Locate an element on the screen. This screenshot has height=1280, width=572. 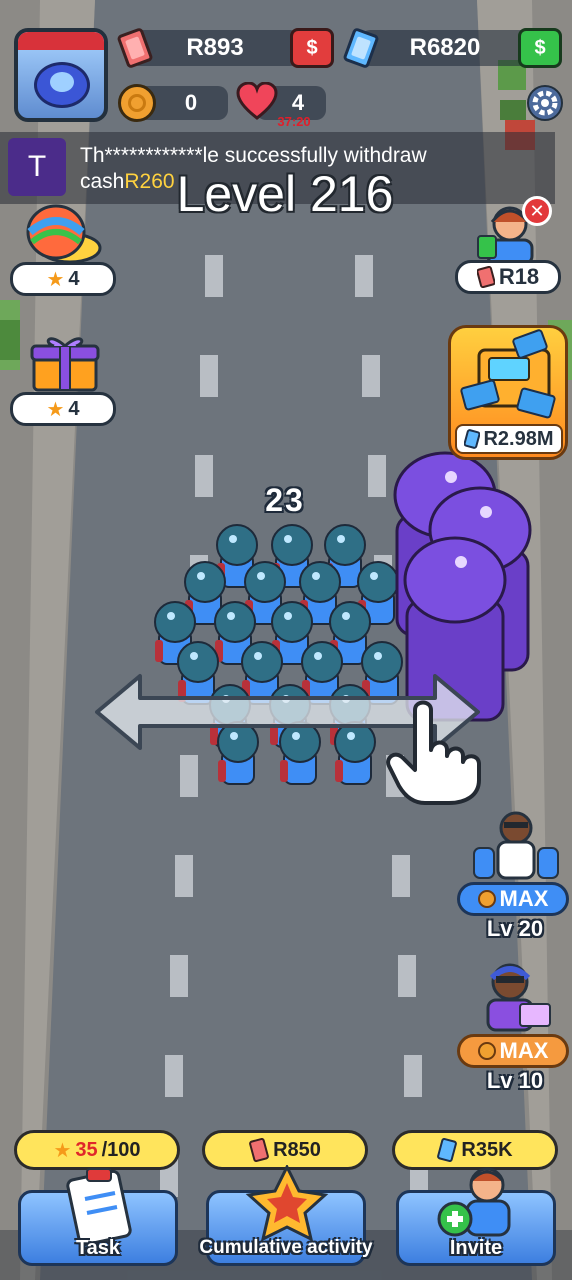
activity-reward-pill: R850 is located at coordinates (285, 1150).